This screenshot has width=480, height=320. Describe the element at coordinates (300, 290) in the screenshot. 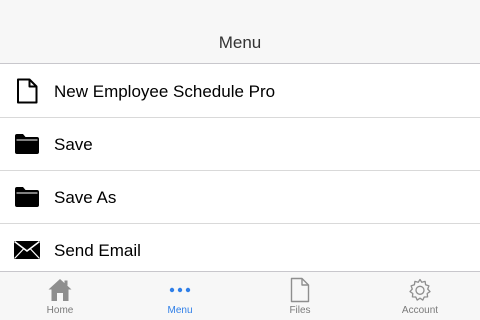

I see `file-icon` at that location.